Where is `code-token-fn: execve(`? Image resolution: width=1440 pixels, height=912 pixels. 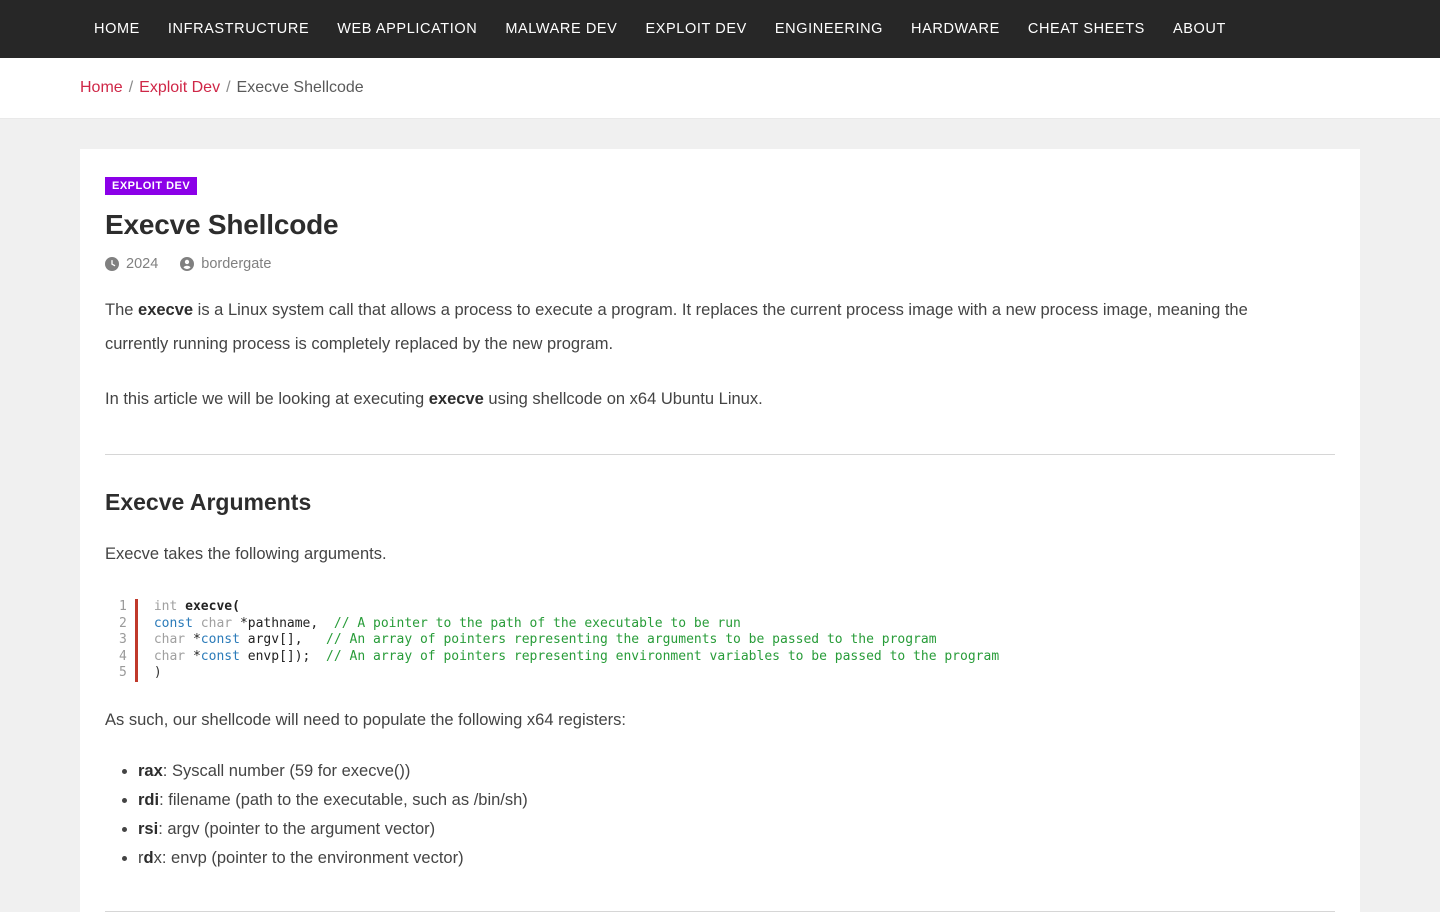 code-token-fn: execve( is located at coordinates (212, 606).